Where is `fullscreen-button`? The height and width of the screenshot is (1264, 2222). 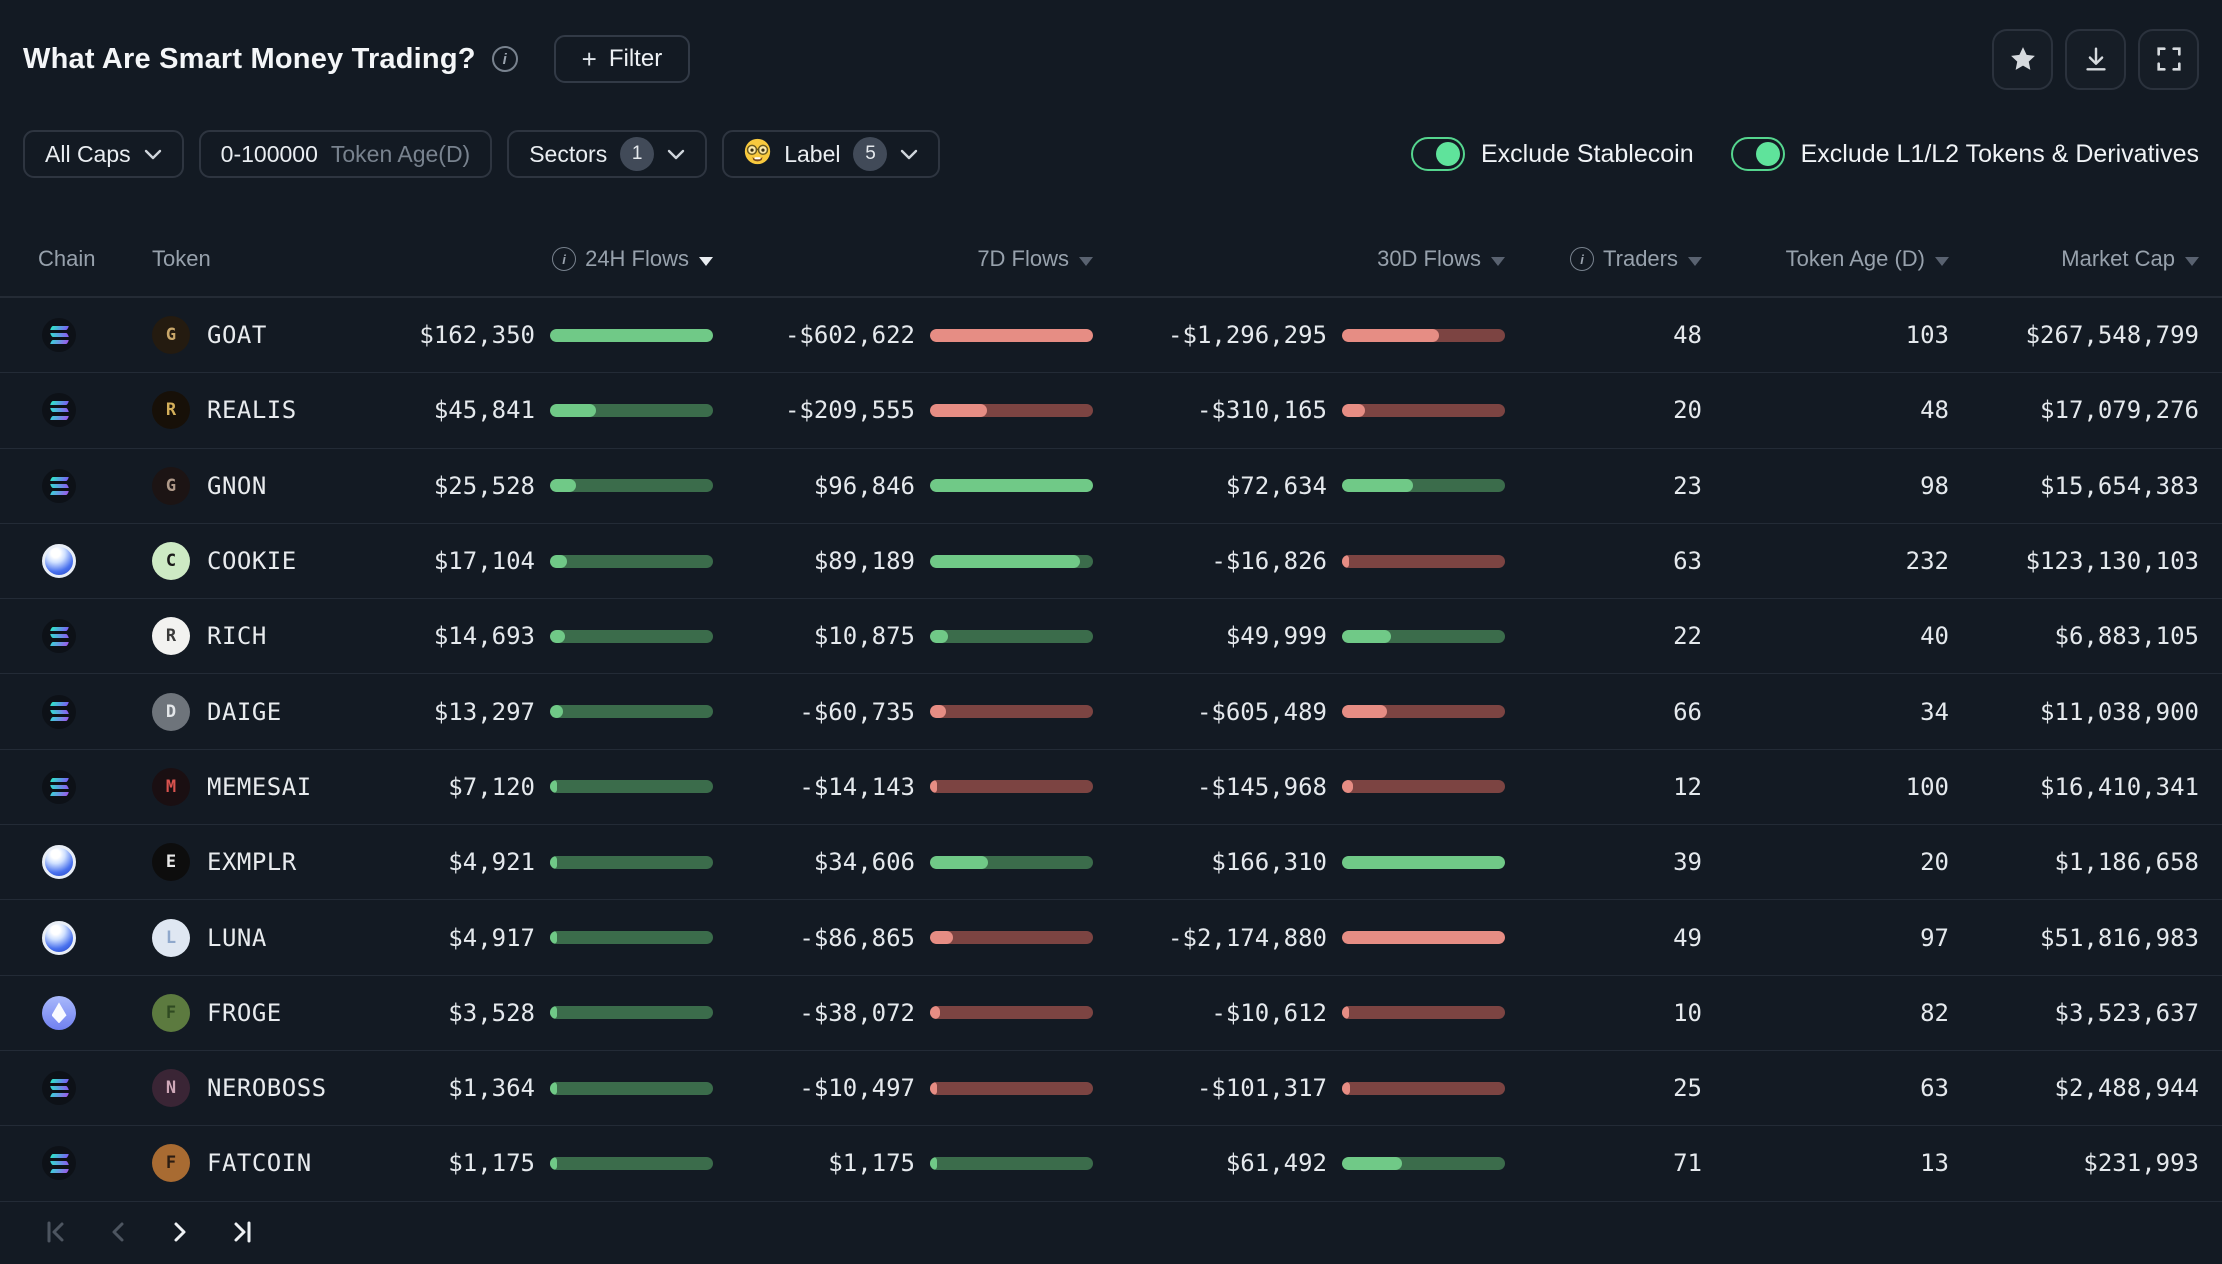
fullscreen-button is located at coordinates (2168, 59).